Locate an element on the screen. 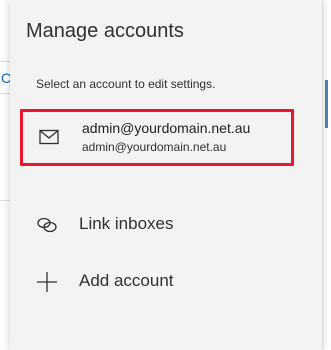  panel-subtitle: Select an account to edit settings. is located at coordinates (126, 84).